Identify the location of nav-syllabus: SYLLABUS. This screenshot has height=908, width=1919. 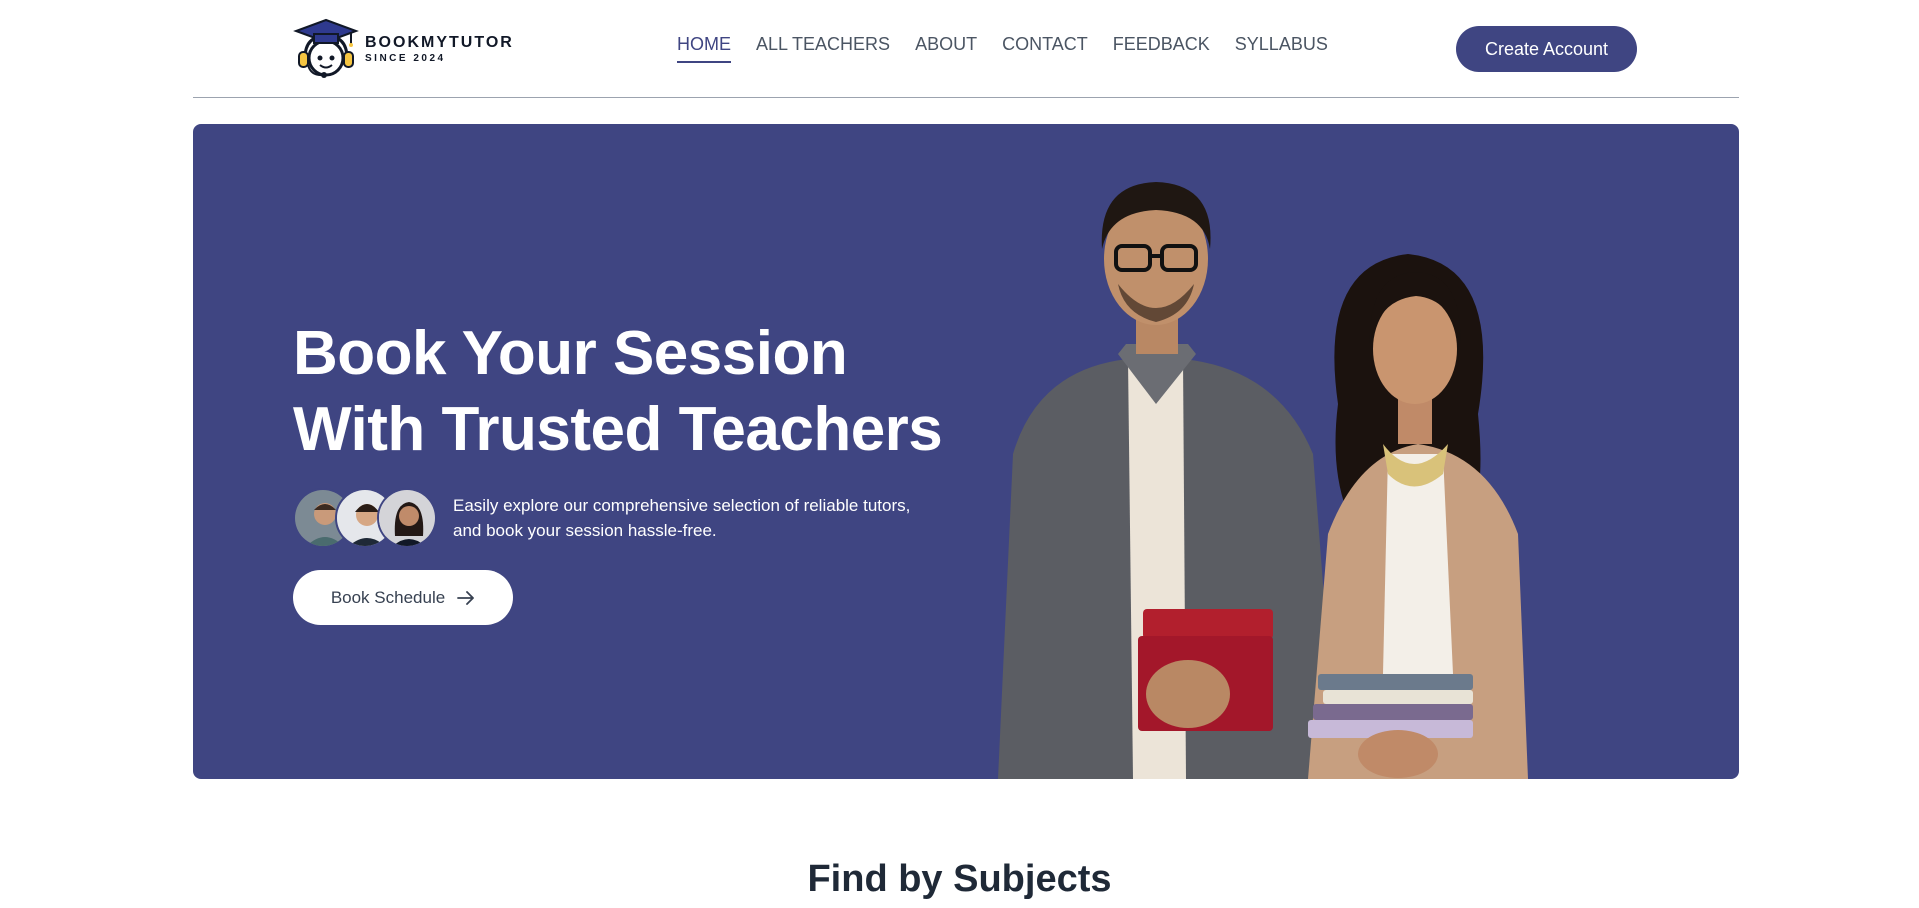
(1281, 48).